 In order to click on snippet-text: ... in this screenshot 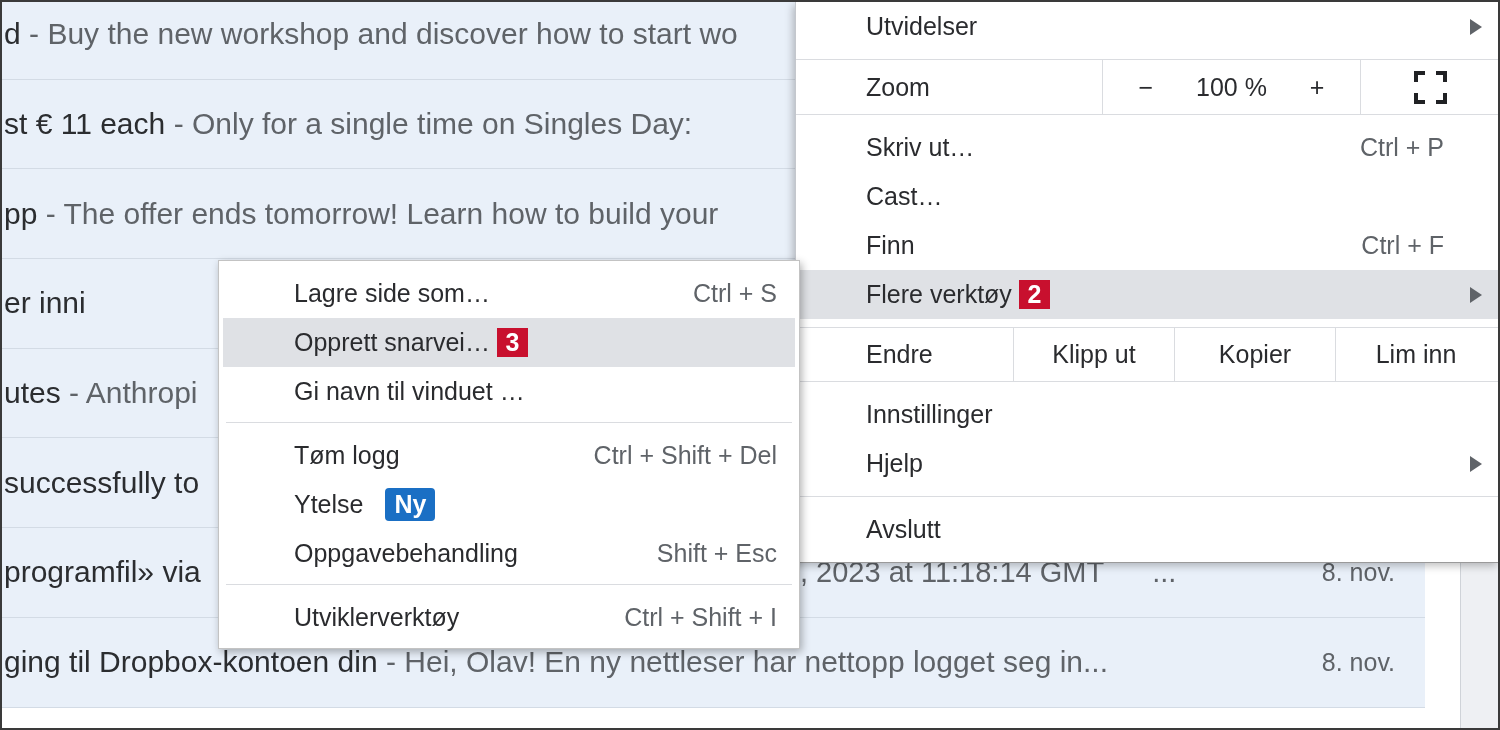, I will do `click(1164, 572)`.